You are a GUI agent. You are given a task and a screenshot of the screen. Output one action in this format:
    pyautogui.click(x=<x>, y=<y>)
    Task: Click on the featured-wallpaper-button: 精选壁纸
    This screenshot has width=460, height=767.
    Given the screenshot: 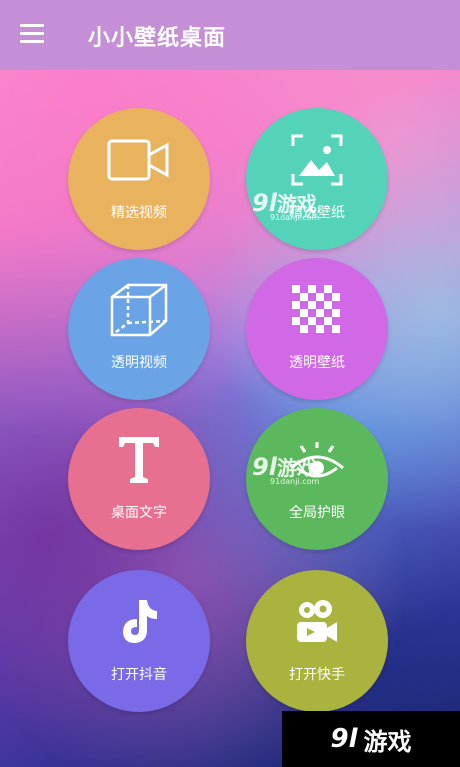 What is the action you would take?
    pyautogui.click(x=317, y=179)
    